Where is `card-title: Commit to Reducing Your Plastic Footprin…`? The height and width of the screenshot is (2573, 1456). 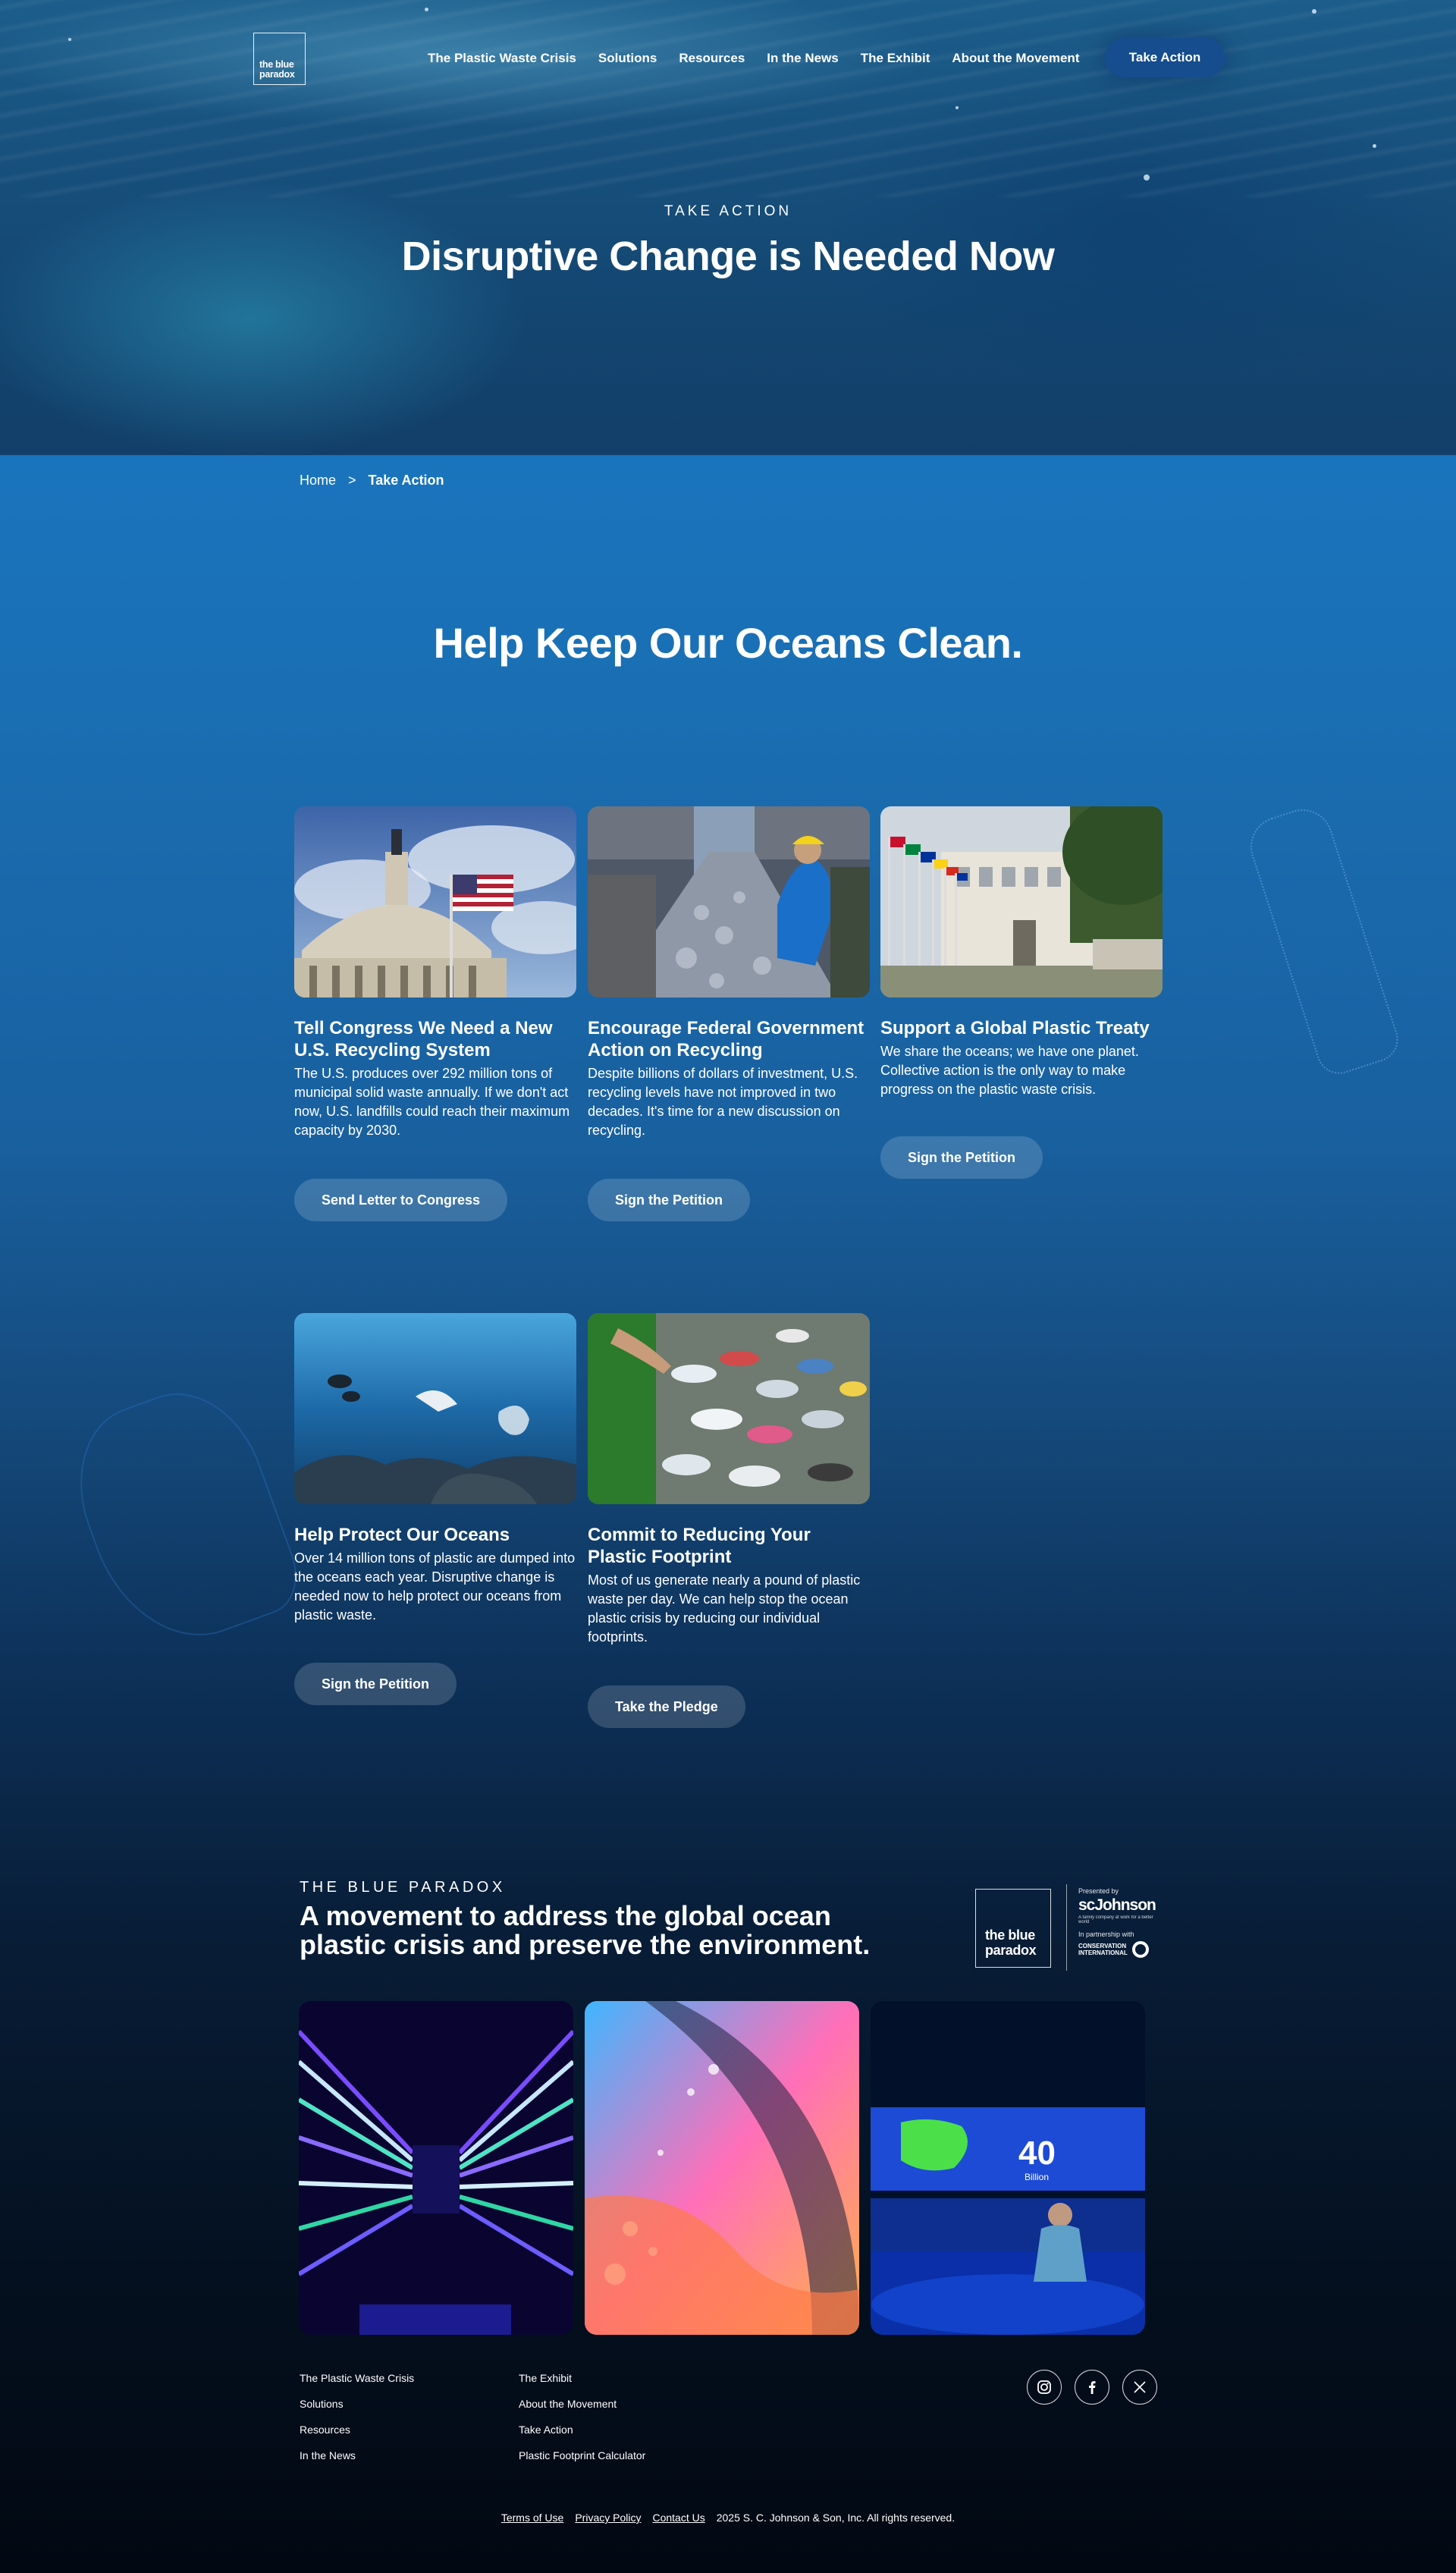
card-title: Commit to Reducing Your Plastic Footprin… is located at coordinates (699, 1546).